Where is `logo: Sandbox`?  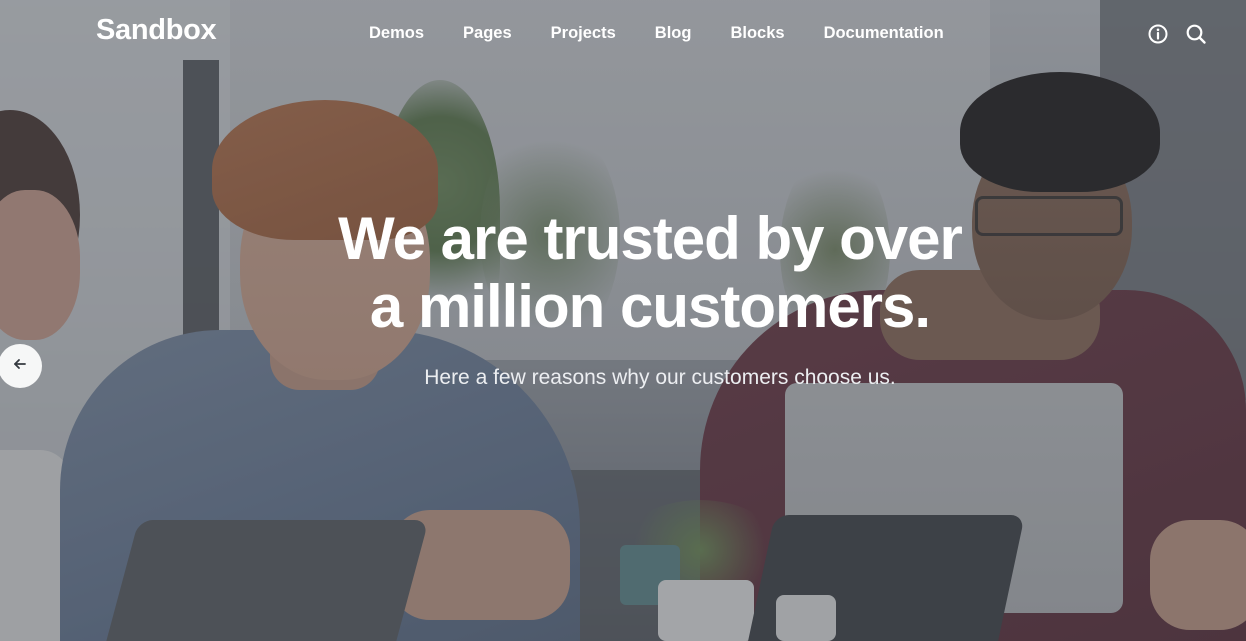
logo: Sandbox is located at coordinates (156, 30).